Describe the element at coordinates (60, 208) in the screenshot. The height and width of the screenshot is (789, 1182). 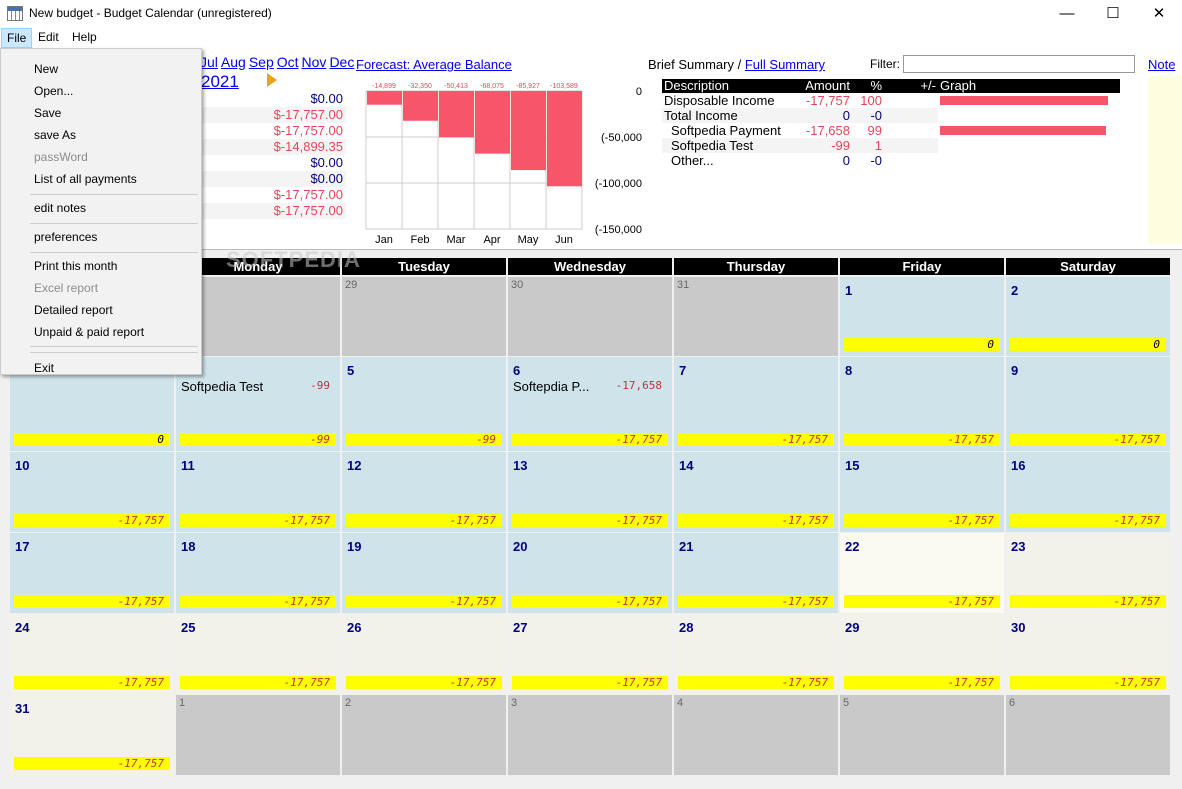
I see `menu-item-edit-notes: edit notes` at that location.